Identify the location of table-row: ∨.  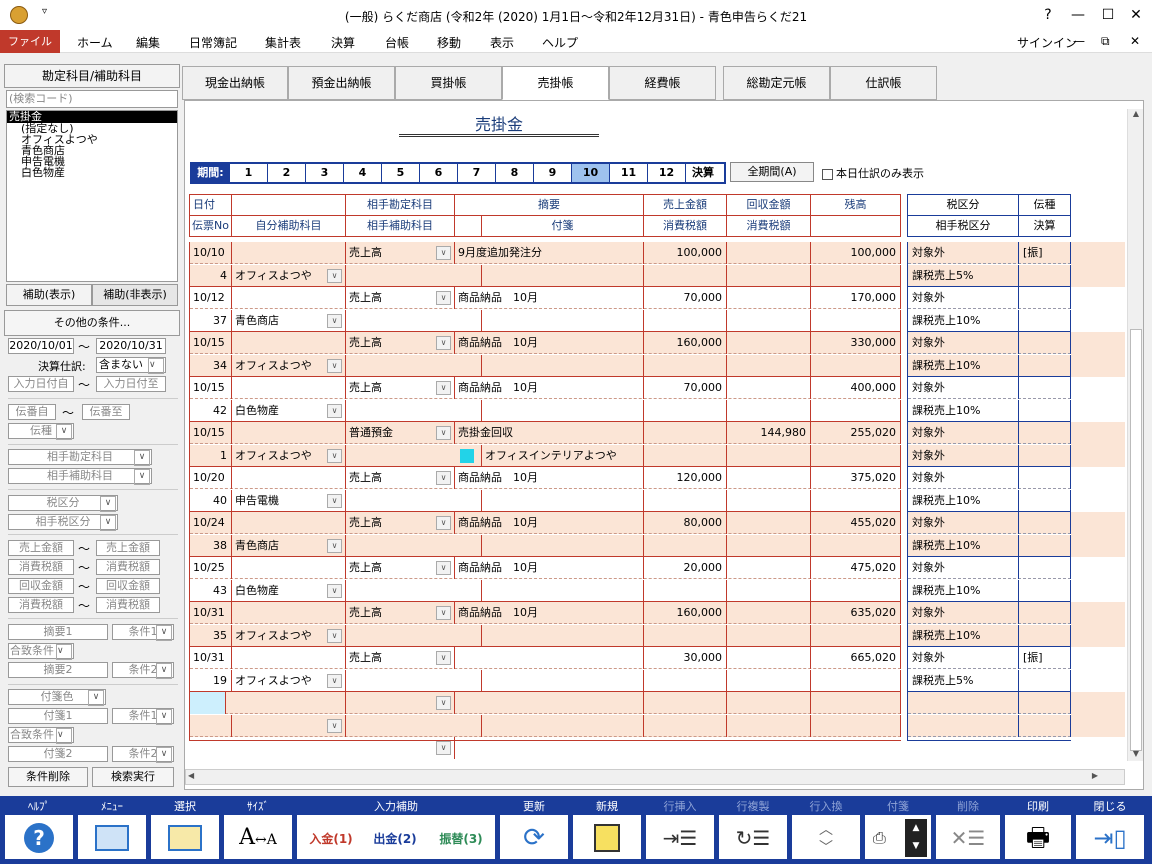
(545, 703).